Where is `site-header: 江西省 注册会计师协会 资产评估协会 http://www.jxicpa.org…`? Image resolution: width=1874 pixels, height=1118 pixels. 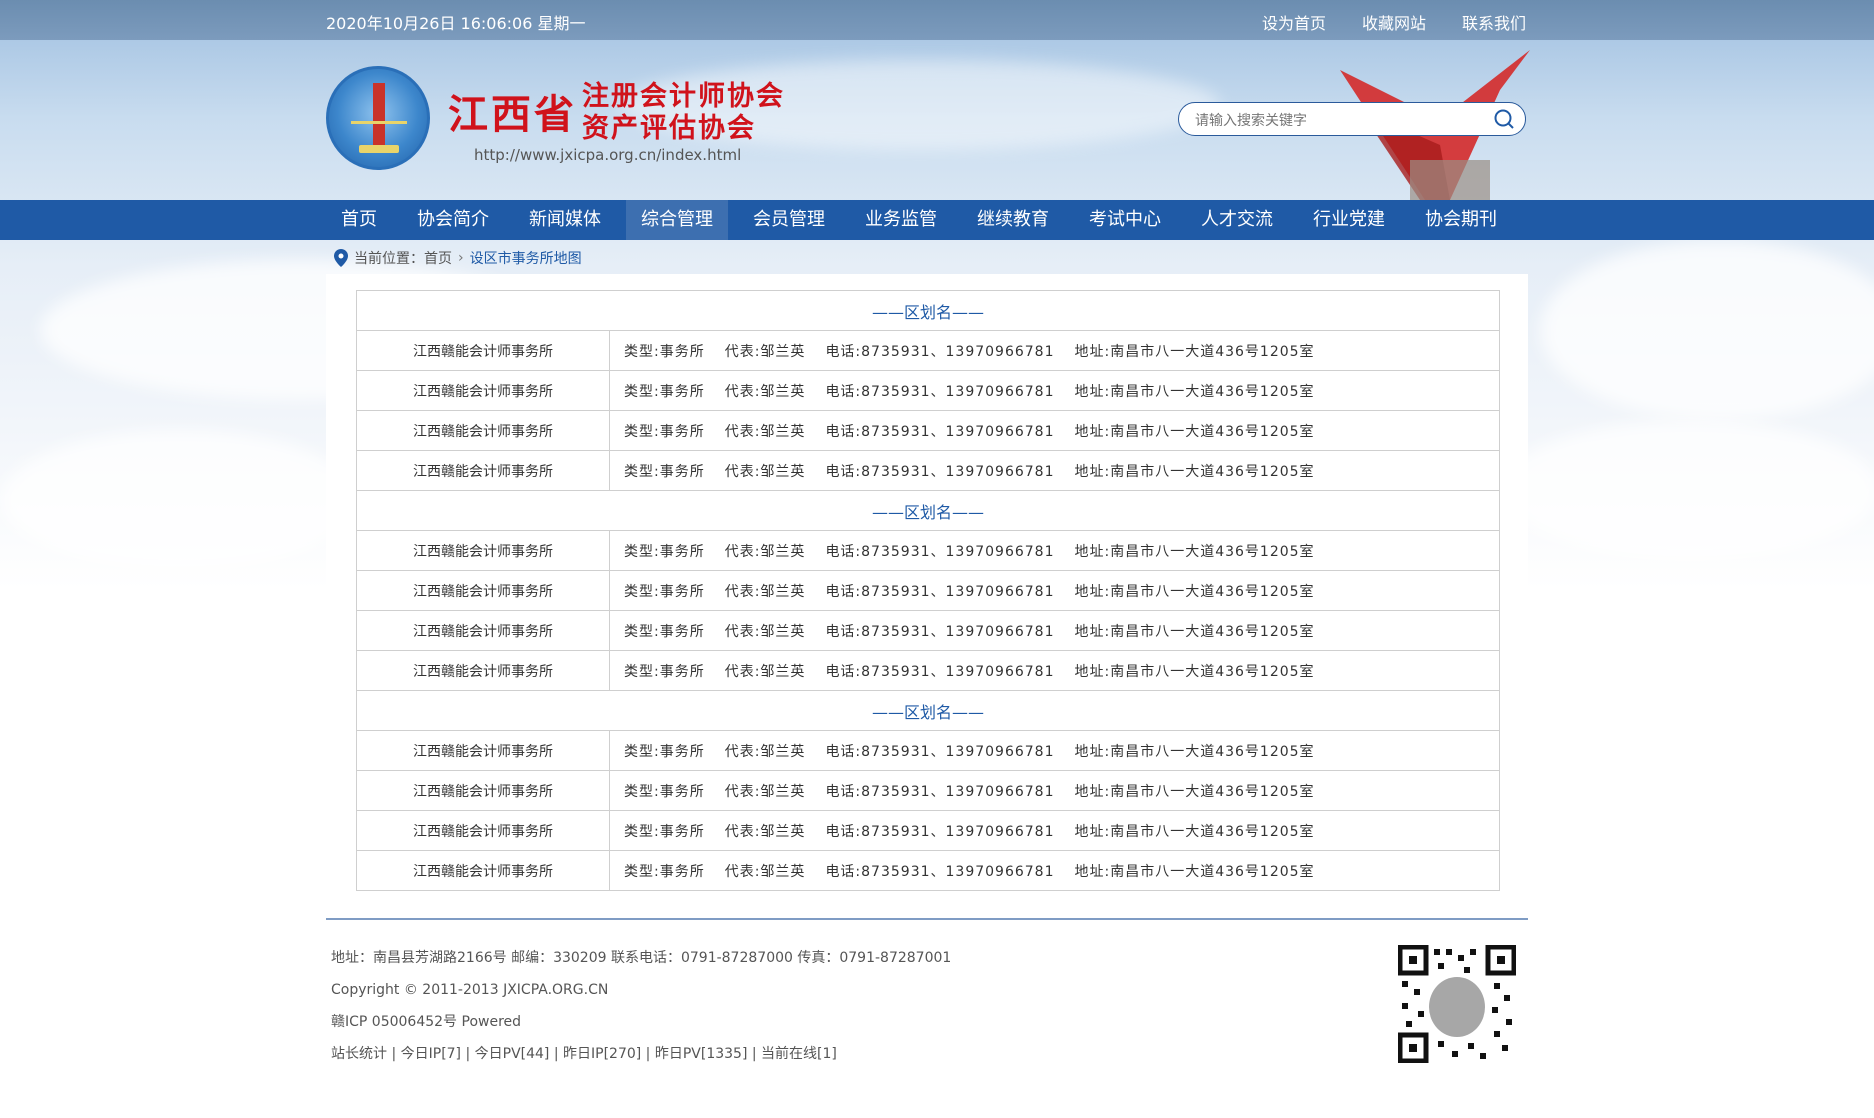 site-header: 江西省 注册会计师协会 资产评估协会 http://www.jxicpa.org… is located at coordinates (937, 120).